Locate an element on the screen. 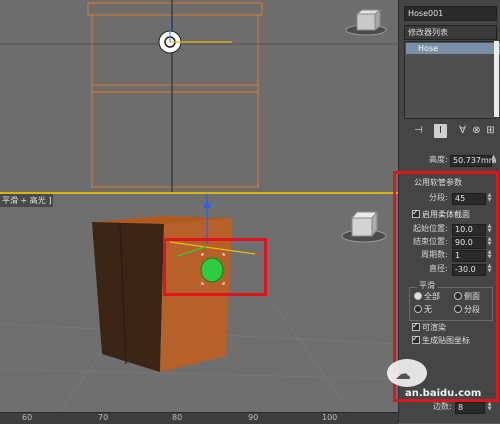  ruler-tick: 60 is located at coordinates (27, 417).